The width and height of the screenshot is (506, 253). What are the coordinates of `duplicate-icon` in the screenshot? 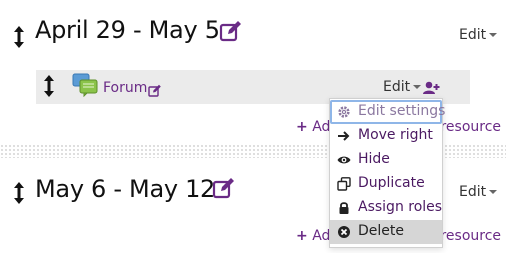 It's located at (344, 184).